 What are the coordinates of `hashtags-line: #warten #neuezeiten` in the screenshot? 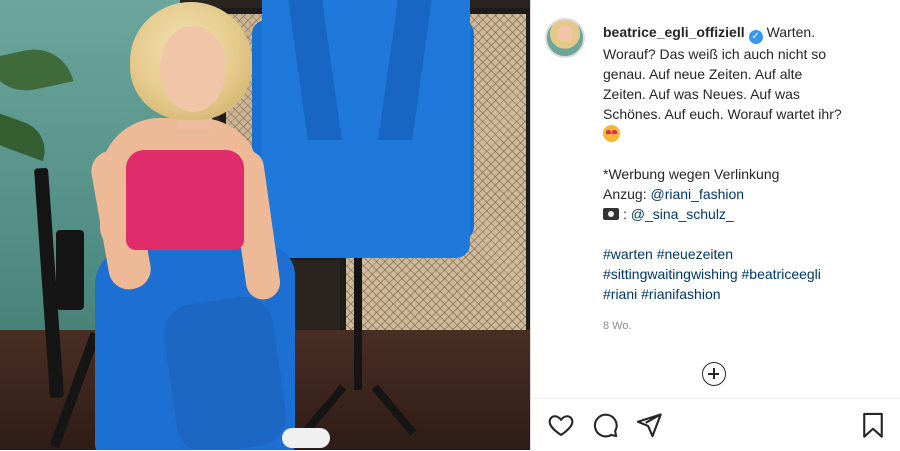 It's located at (668, 254).